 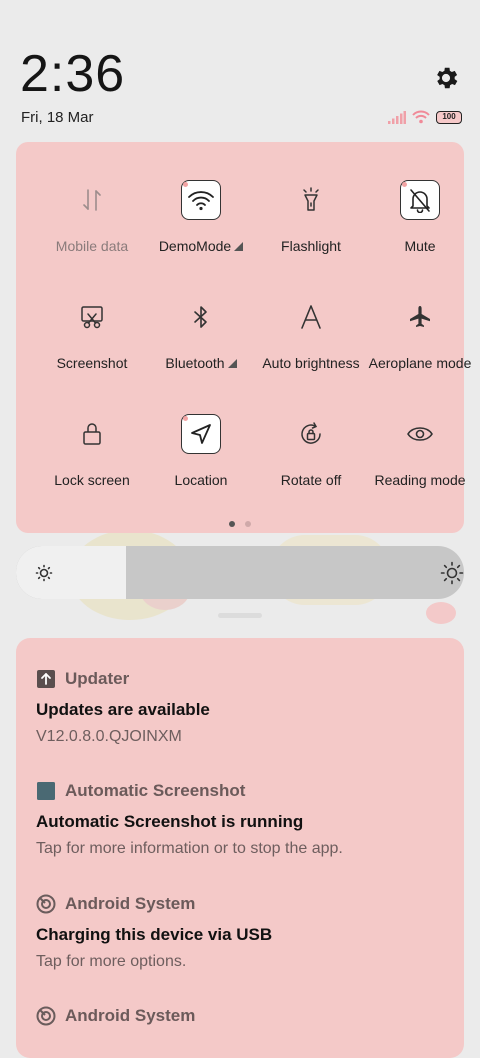 I want to click on brightness-low-icon, so click(x=44, y=573).